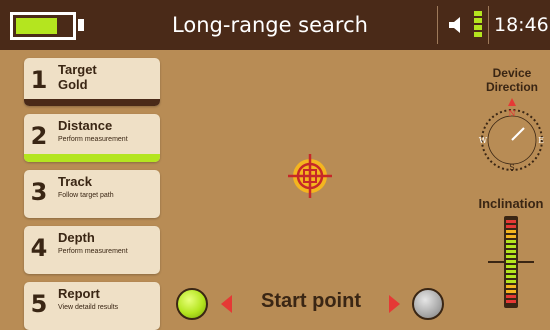 This screenshot has height=330, width=550. I want to click on menu-item-target: 1 Target Gold, so click(92, 82).